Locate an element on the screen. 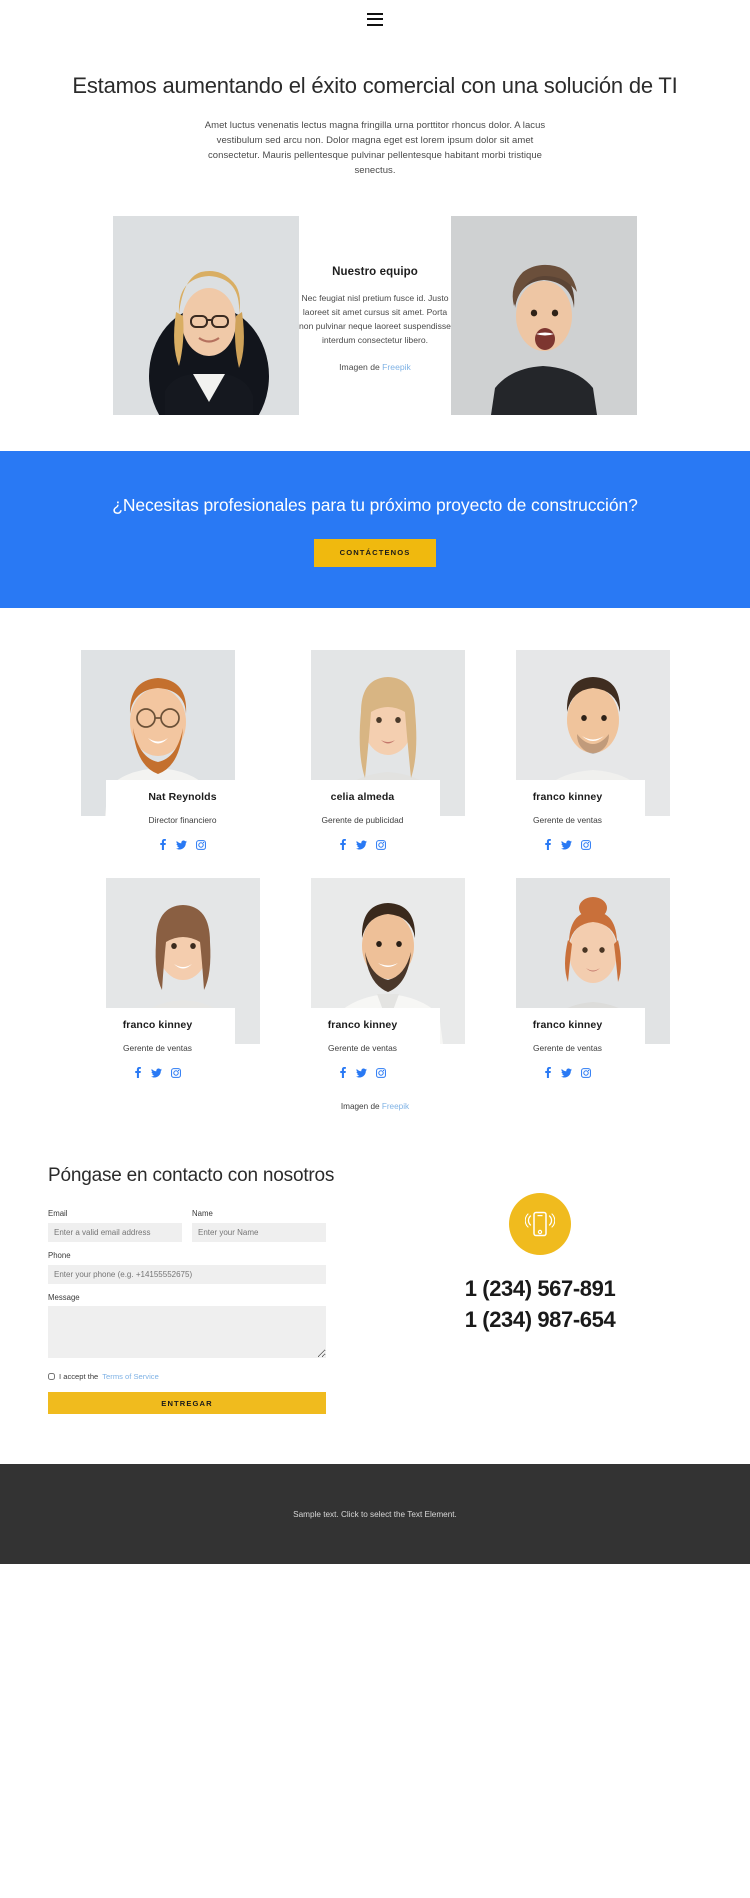 This screenshot has height=1898, width=750. phone-glyph is located at coordinates (540, 1224).